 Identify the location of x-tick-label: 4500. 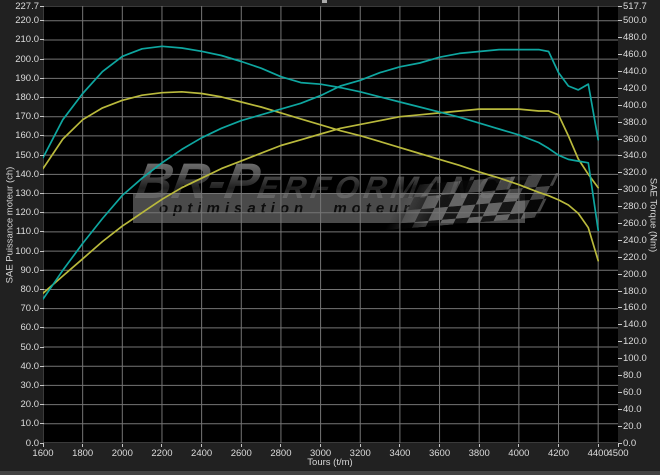
(618, 453).